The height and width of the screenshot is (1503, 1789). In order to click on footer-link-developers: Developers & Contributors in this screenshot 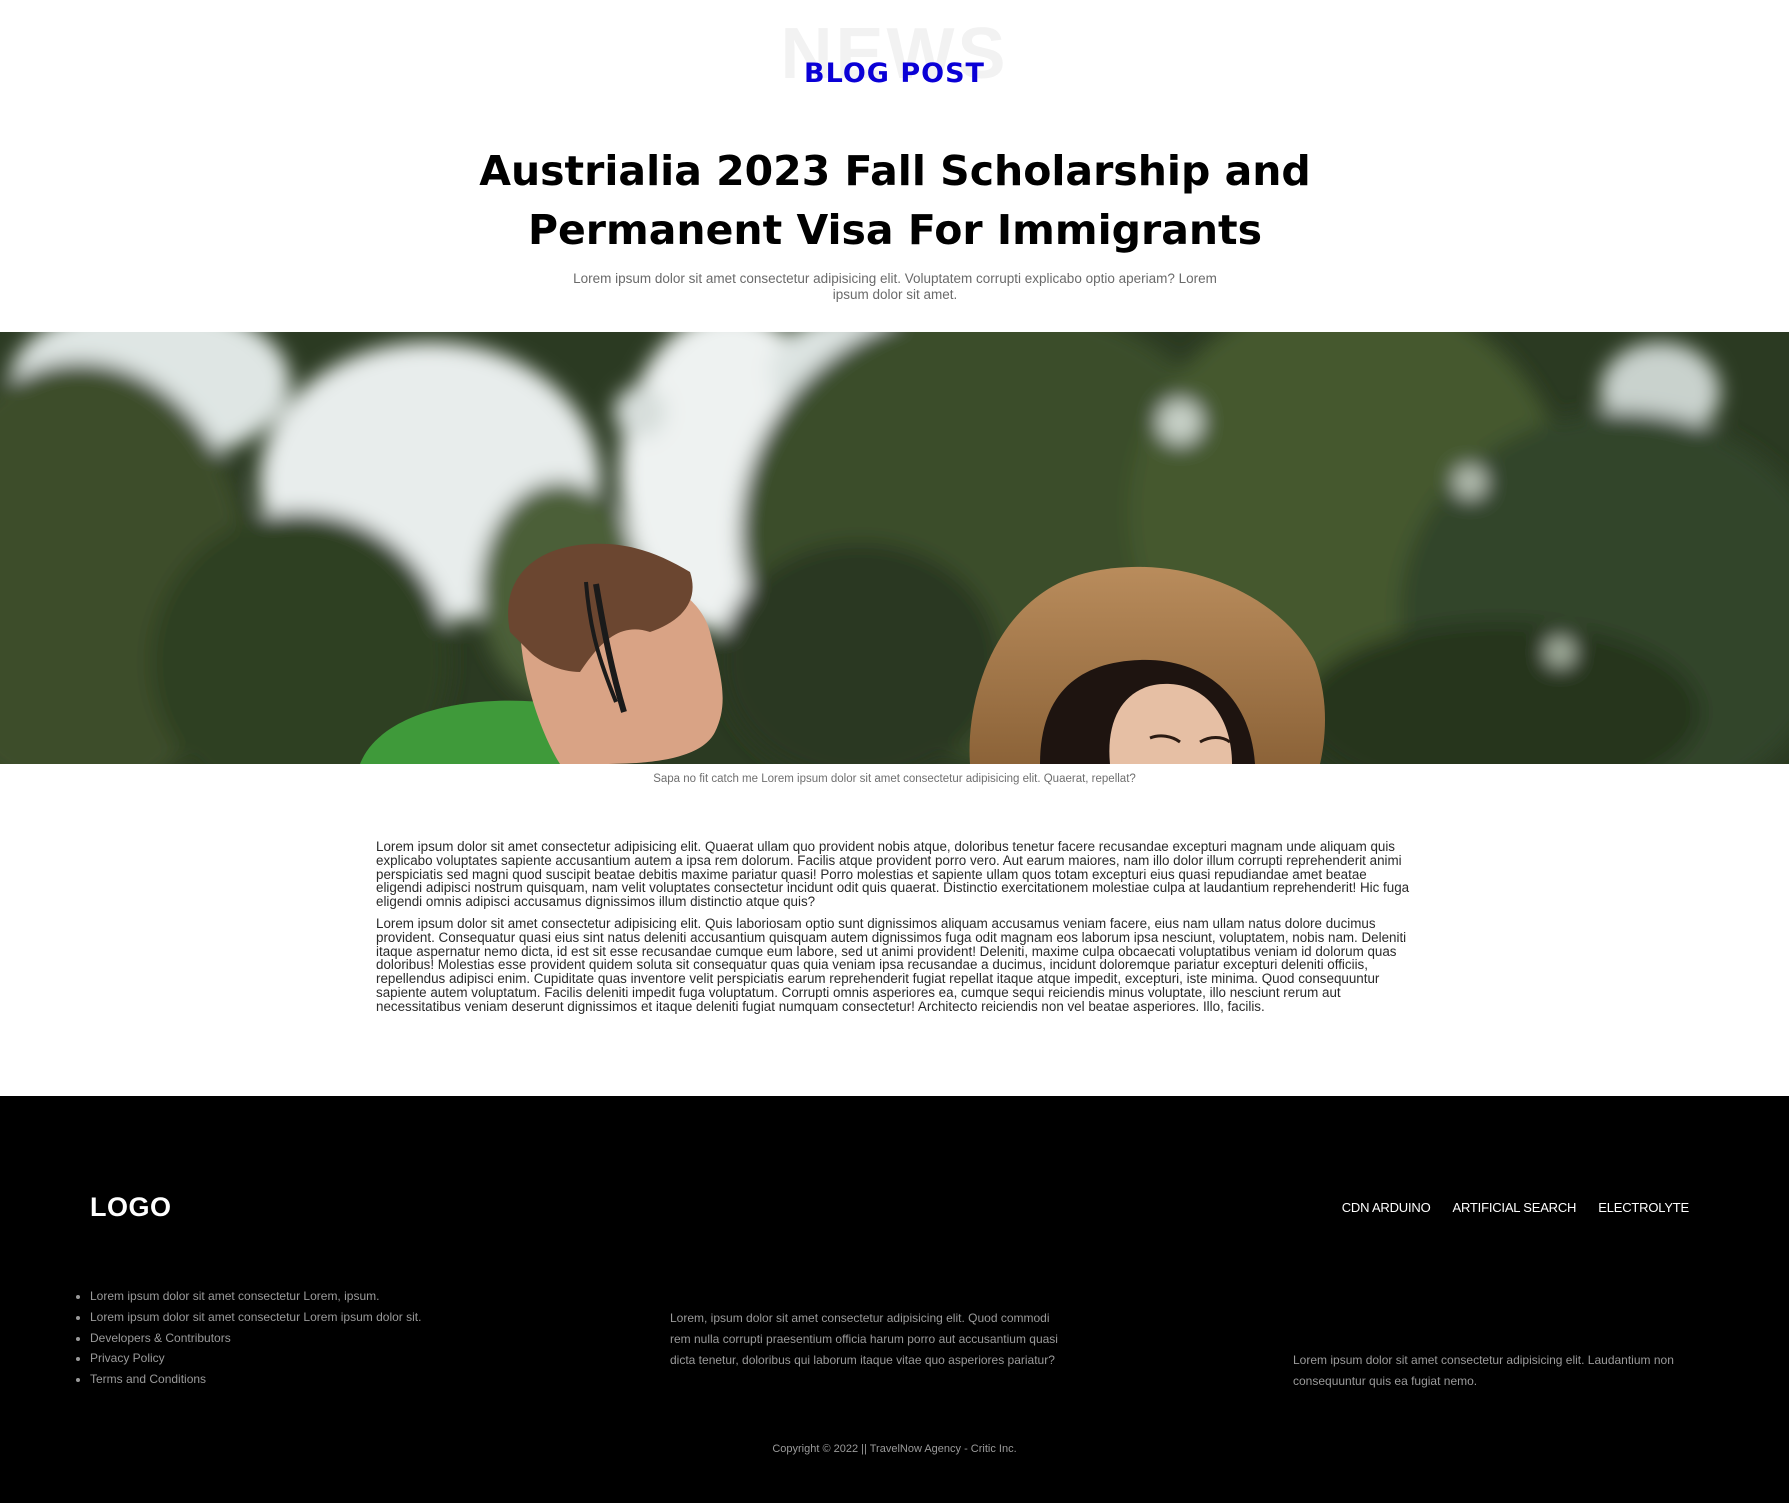, I will do `click(255, 1338)`.